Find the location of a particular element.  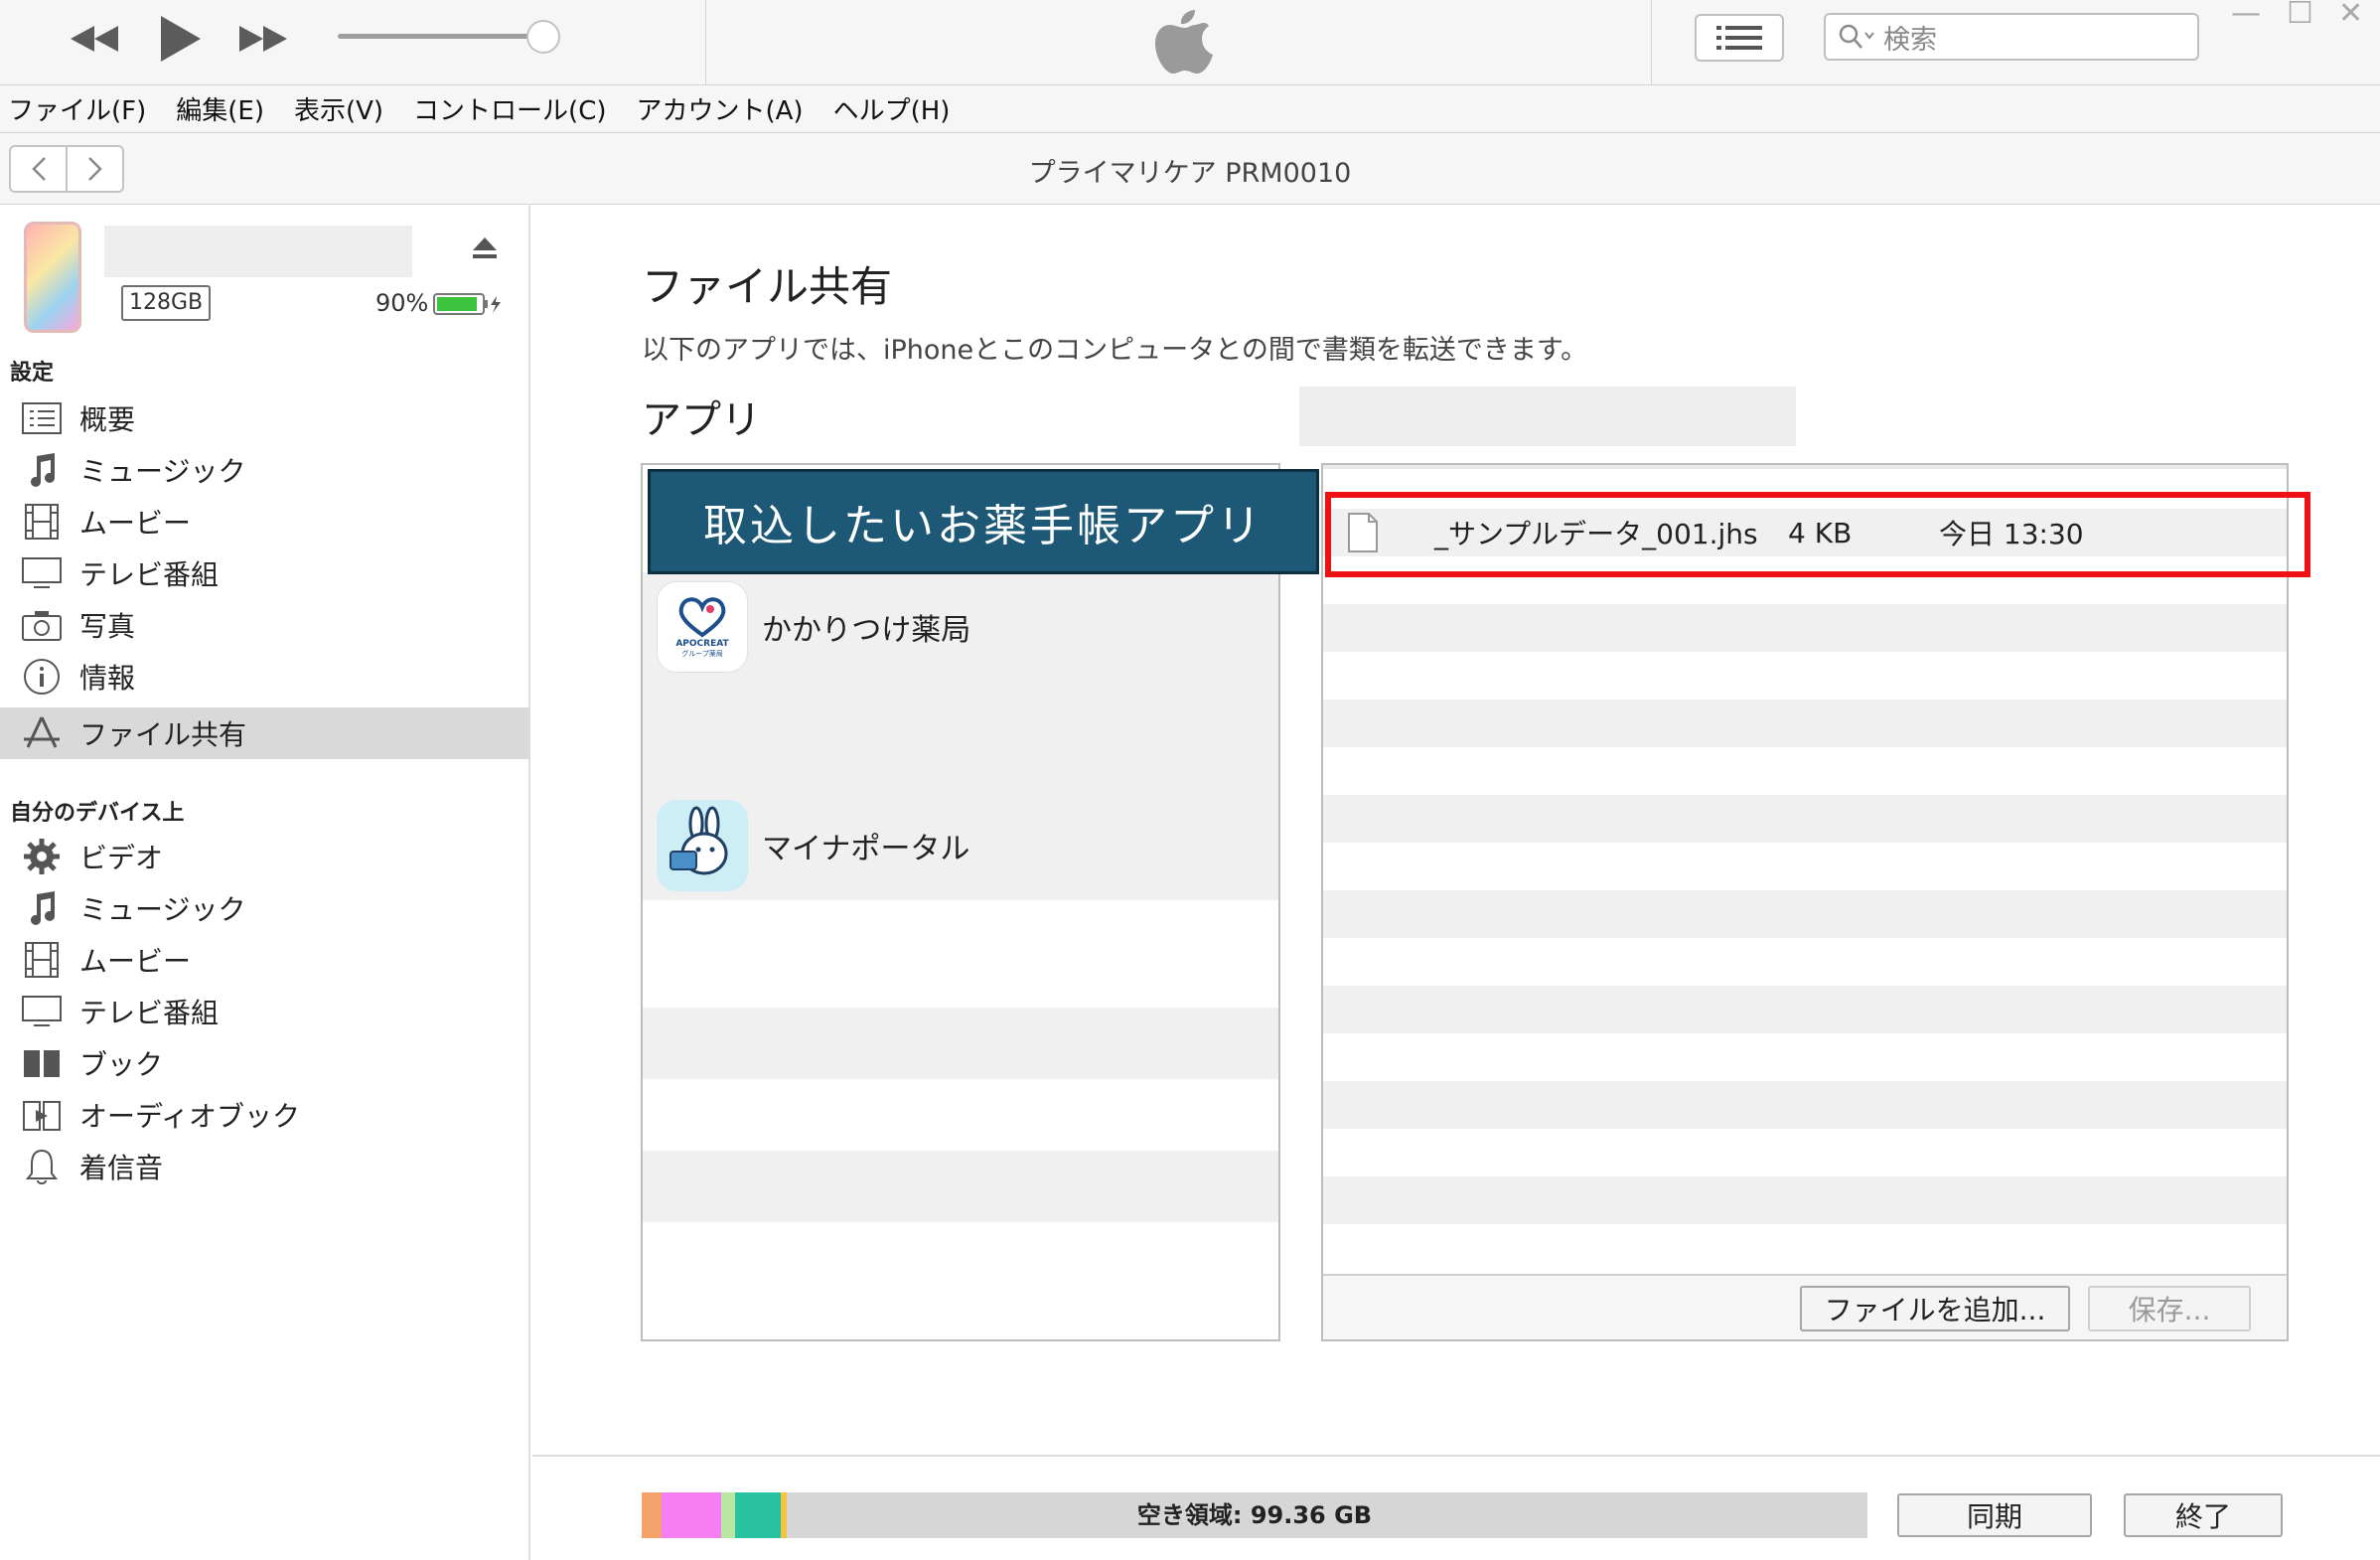

sidebar-item-photos: 写真 is located at coordinates (264, 625).